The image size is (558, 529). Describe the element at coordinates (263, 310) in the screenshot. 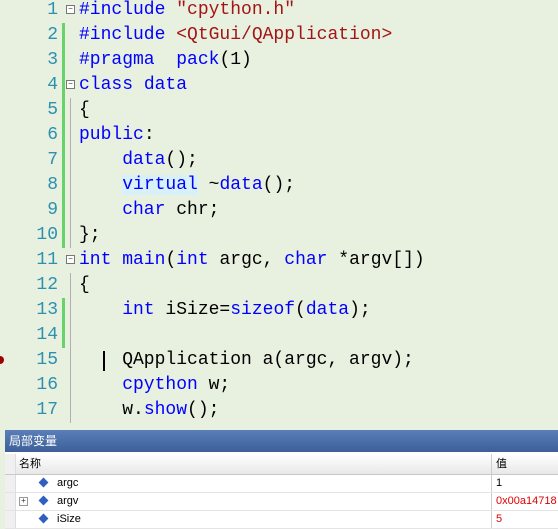

I see `code-token: sizeof` at that location.